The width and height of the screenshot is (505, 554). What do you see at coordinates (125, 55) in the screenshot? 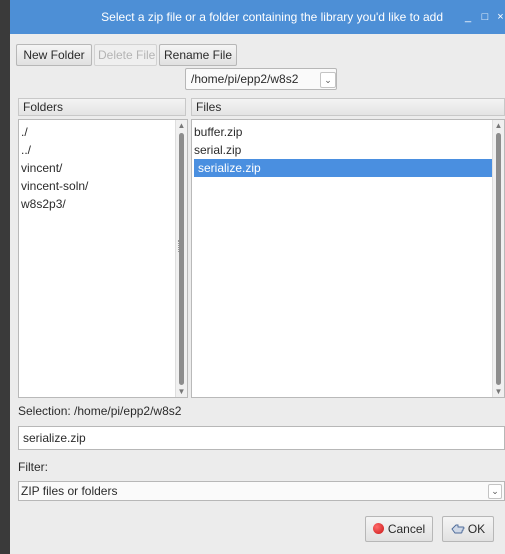
I see `delete-file-button: Delete File` at bounding box center [125, 55].